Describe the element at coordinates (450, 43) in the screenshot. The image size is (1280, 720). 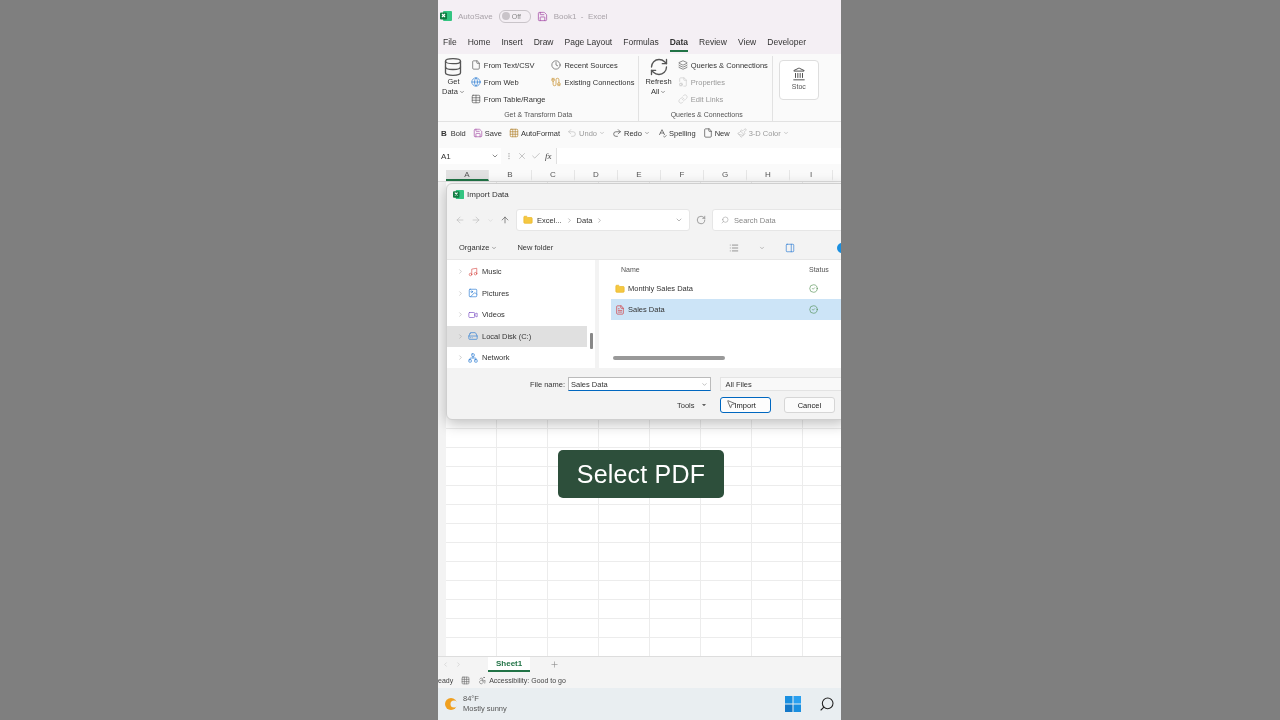
I see `ribbon-tab: File` at that location.